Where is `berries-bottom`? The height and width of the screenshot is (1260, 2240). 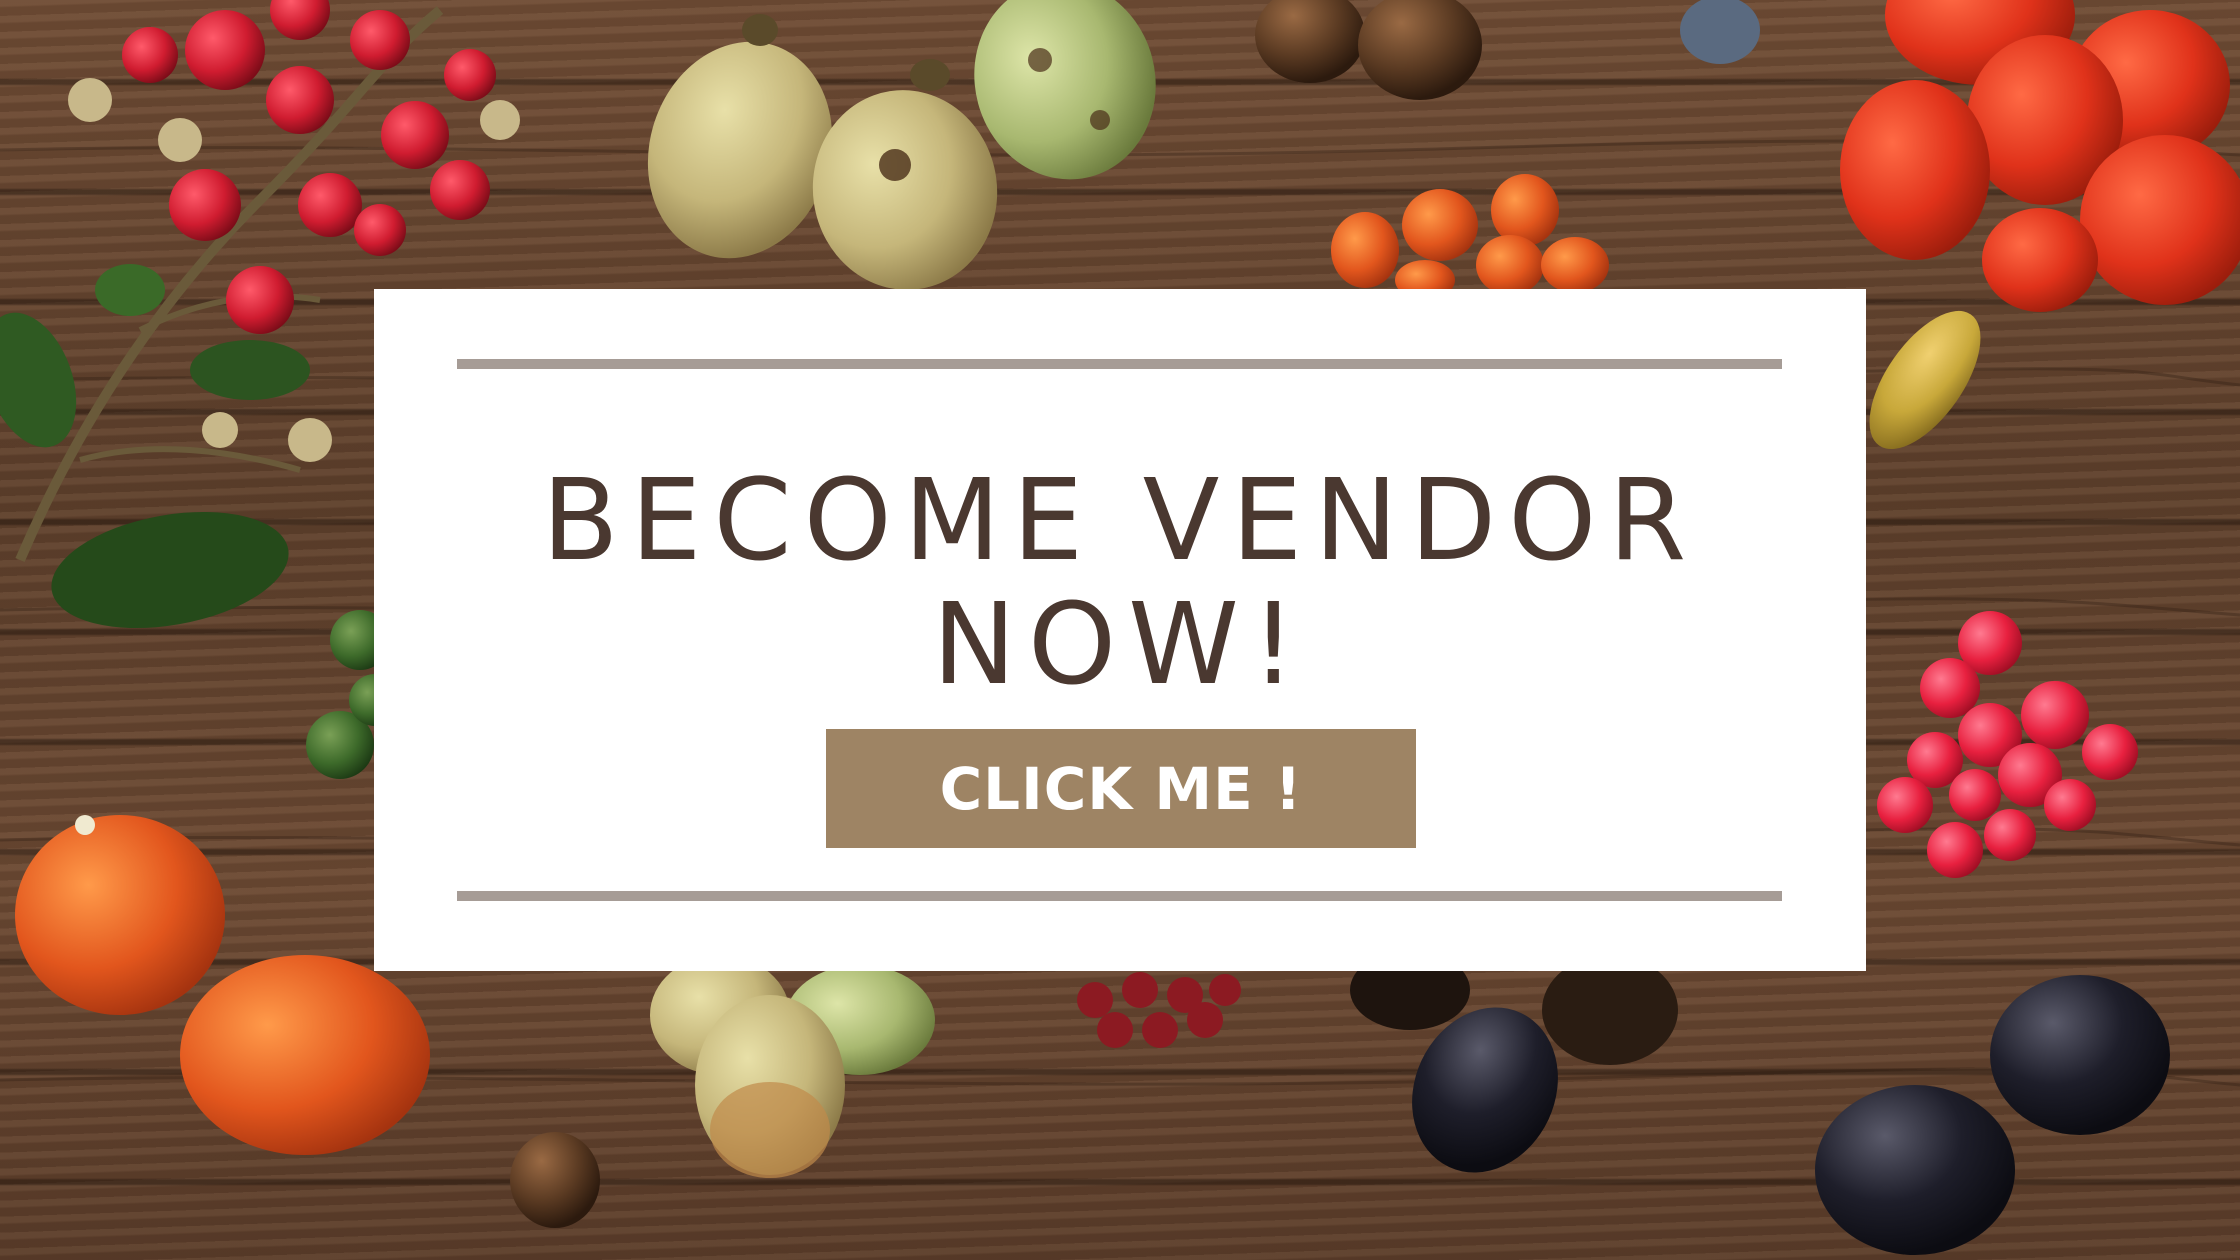
berries-bottom is located at coordinates (1159, 1010).